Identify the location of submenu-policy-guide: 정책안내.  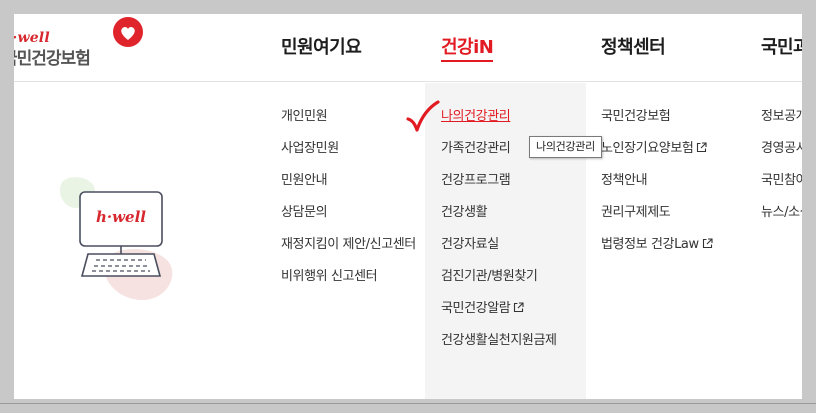
(673, 181).